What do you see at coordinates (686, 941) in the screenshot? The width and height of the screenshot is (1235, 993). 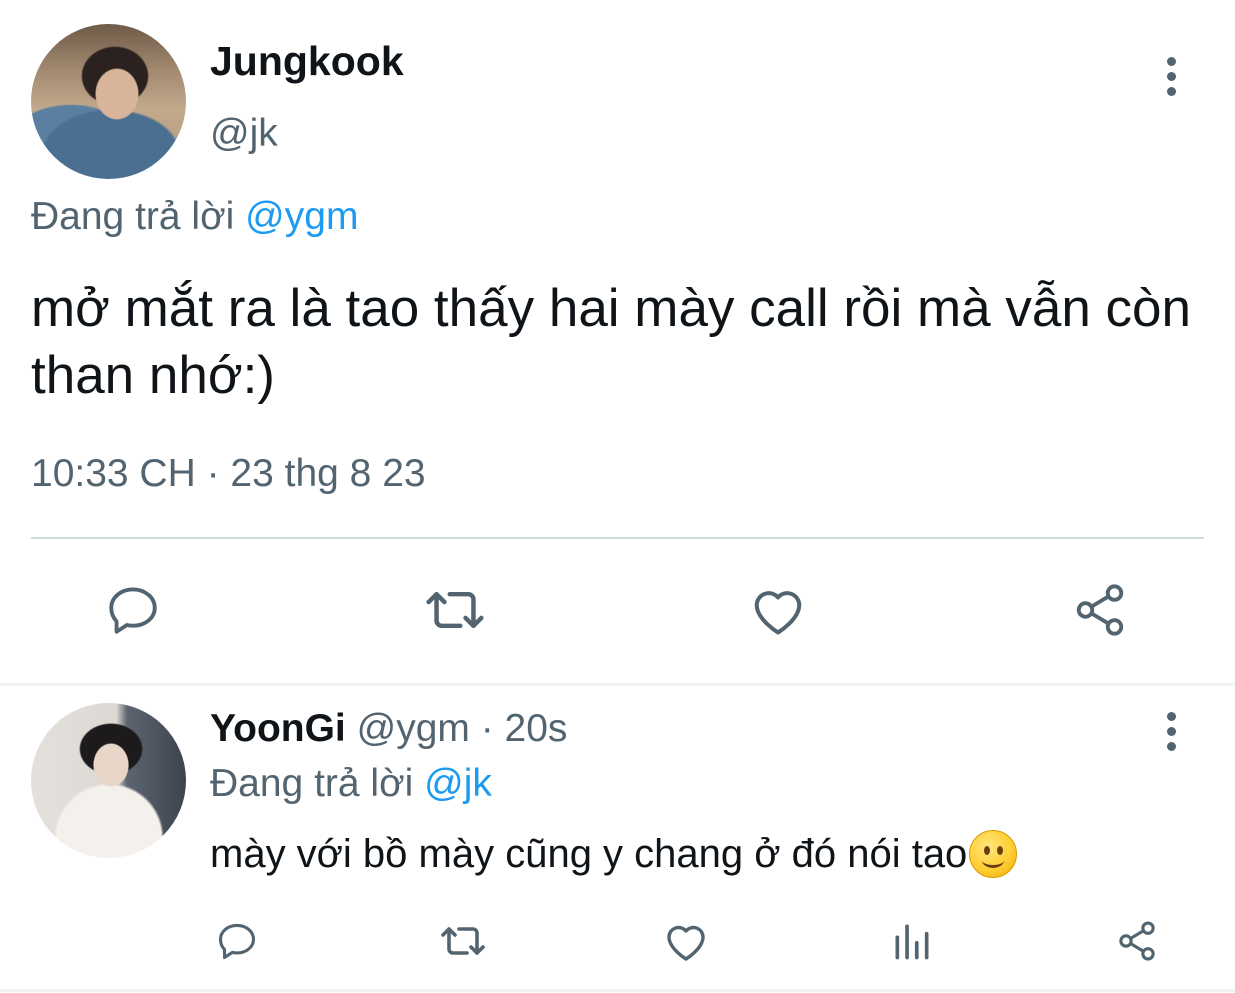 I see `reply-like-icon` at bounding box center [686, 941].